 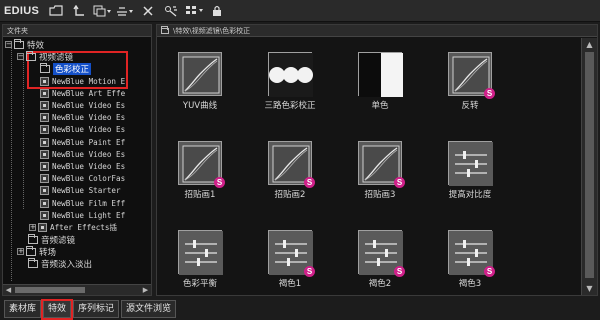 I want to click on effect-item: S 招贴画1, so click(x=200, y=170).